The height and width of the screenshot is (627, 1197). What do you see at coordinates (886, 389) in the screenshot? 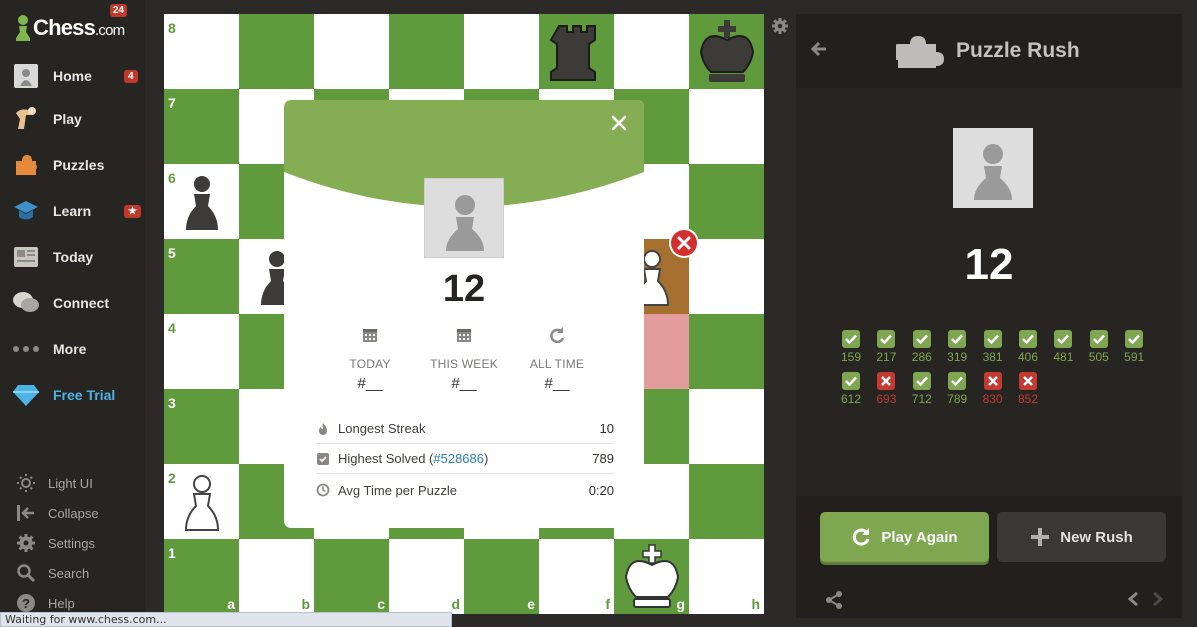
I see `puzzle-result-failed: 693` at bounding box center [886, 389].